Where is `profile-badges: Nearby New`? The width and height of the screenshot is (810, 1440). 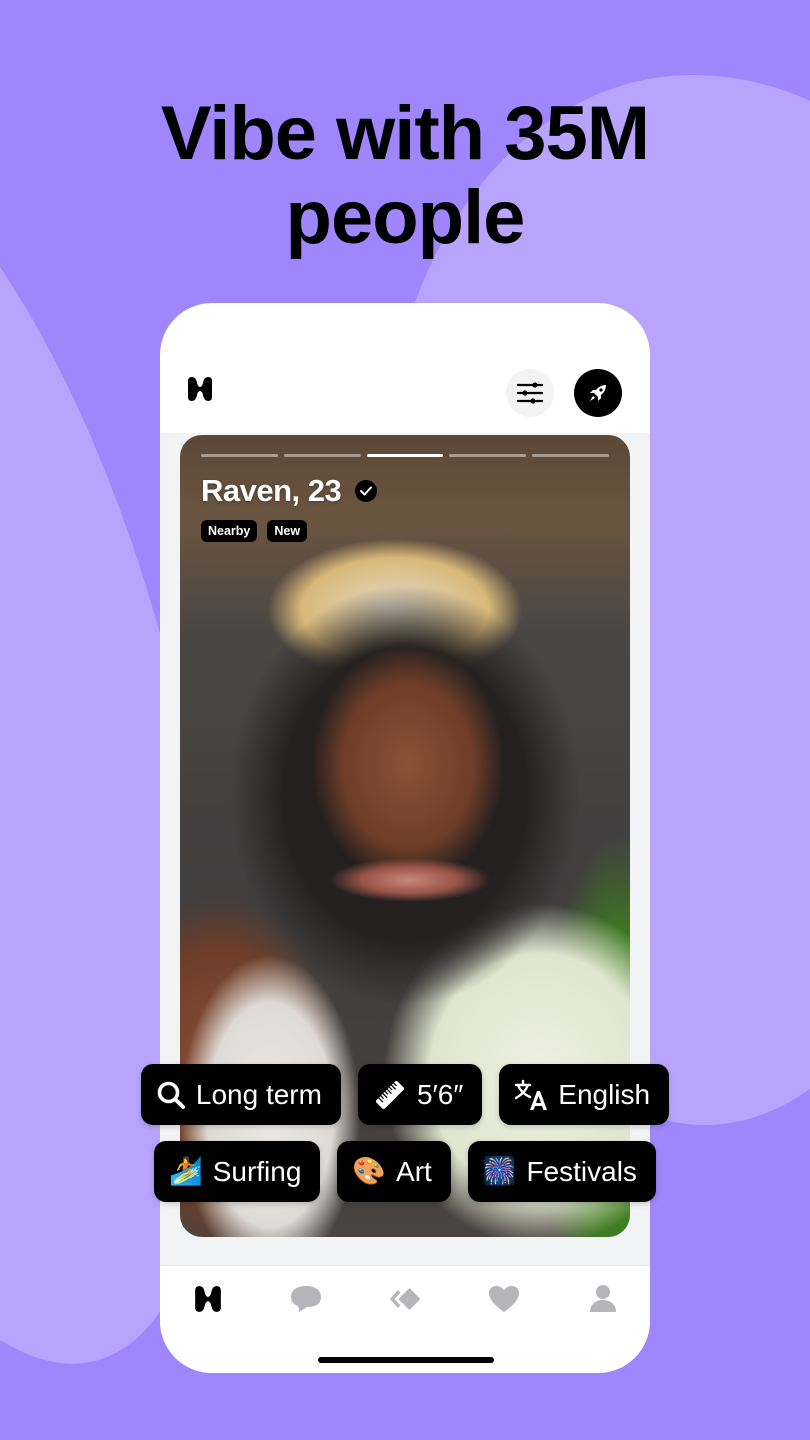 profile-badges: Nearby New is located at coordinates (254, 531).